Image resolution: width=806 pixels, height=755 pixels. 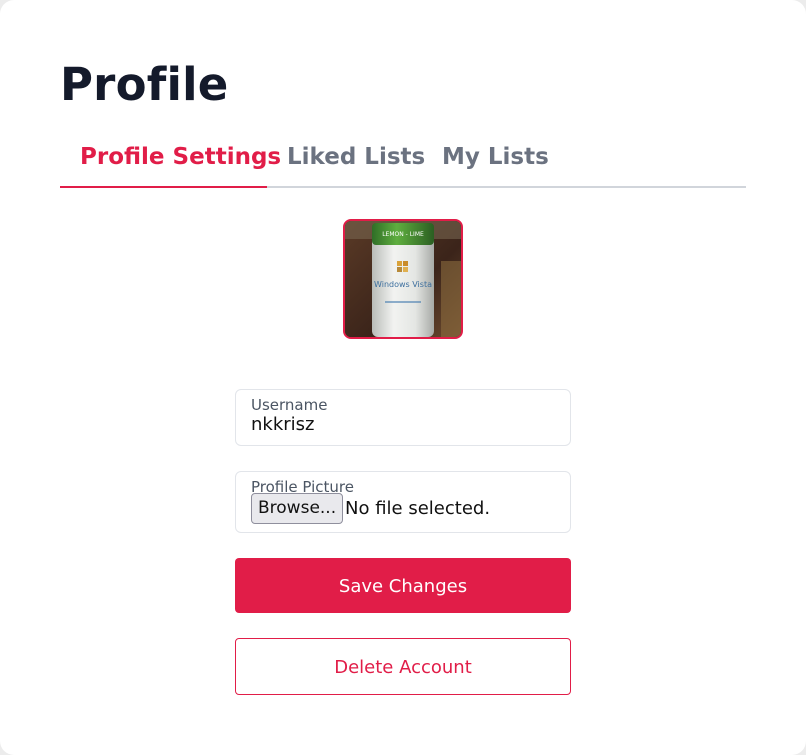 I want to click on username-field: Username, so click(x=403, y=417).